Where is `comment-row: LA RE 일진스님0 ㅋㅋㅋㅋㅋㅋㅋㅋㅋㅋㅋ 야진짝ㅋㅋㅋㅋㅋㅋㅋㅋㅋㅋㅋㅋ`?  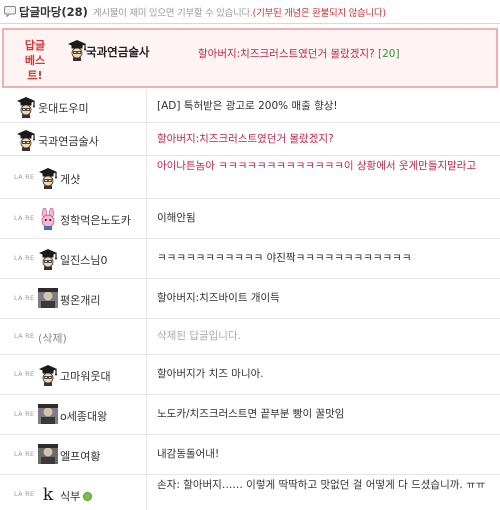
comment-row: LA RE 일진스님0 ㅋㅋㅋㅋㅋㅋㅋㅋㅋㅋㅋ 야진짝ㅋㅋㅋㅋㅋㅋㅋㅋㅋㅋㅋㅋ is located at coordinates (250, 259).